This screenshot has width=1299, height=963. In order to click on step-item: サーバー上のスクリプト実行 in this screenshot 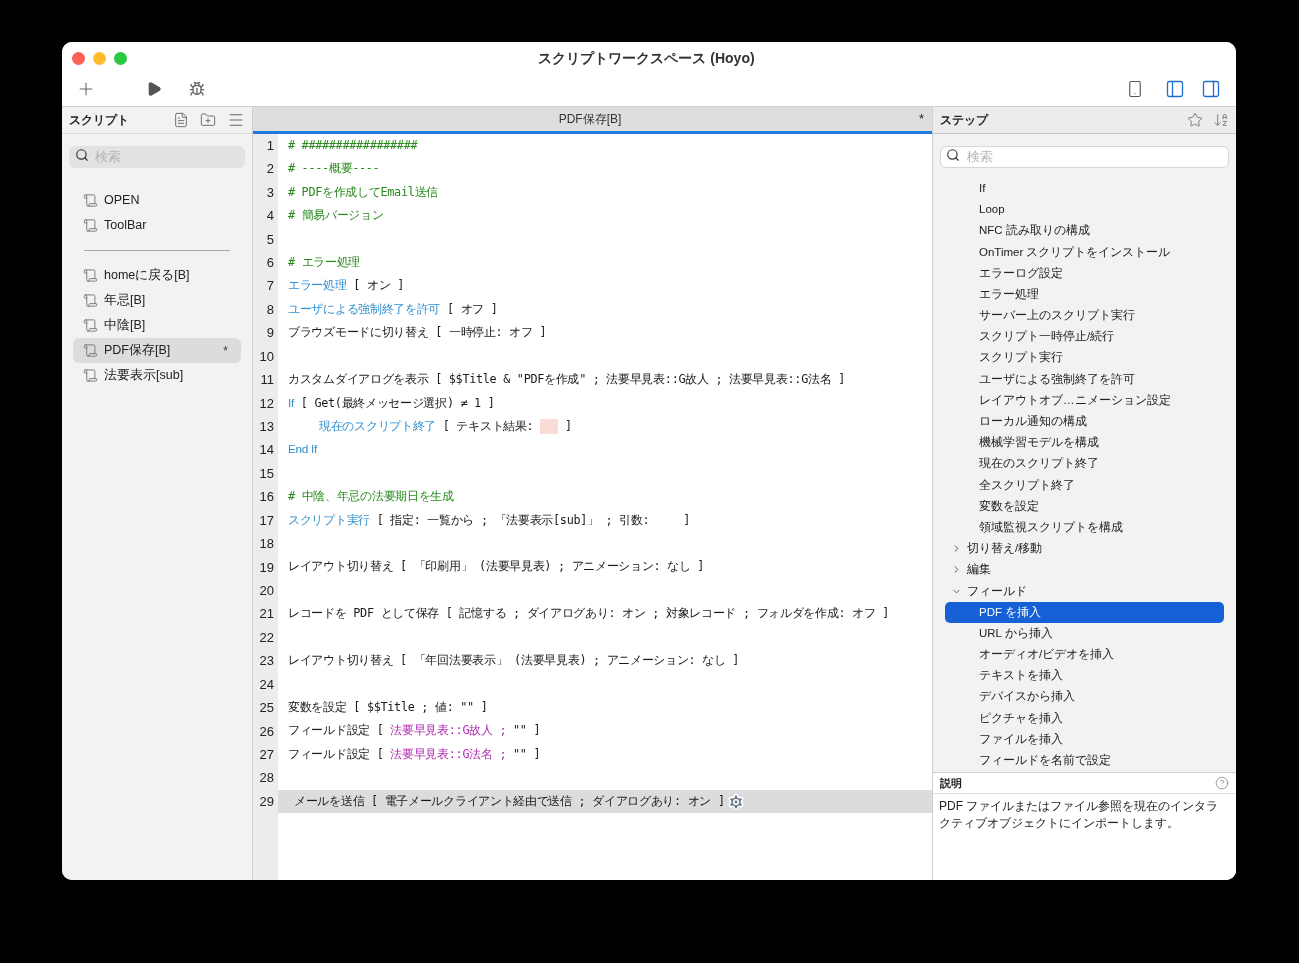, I will do `click(1084, 316)`.